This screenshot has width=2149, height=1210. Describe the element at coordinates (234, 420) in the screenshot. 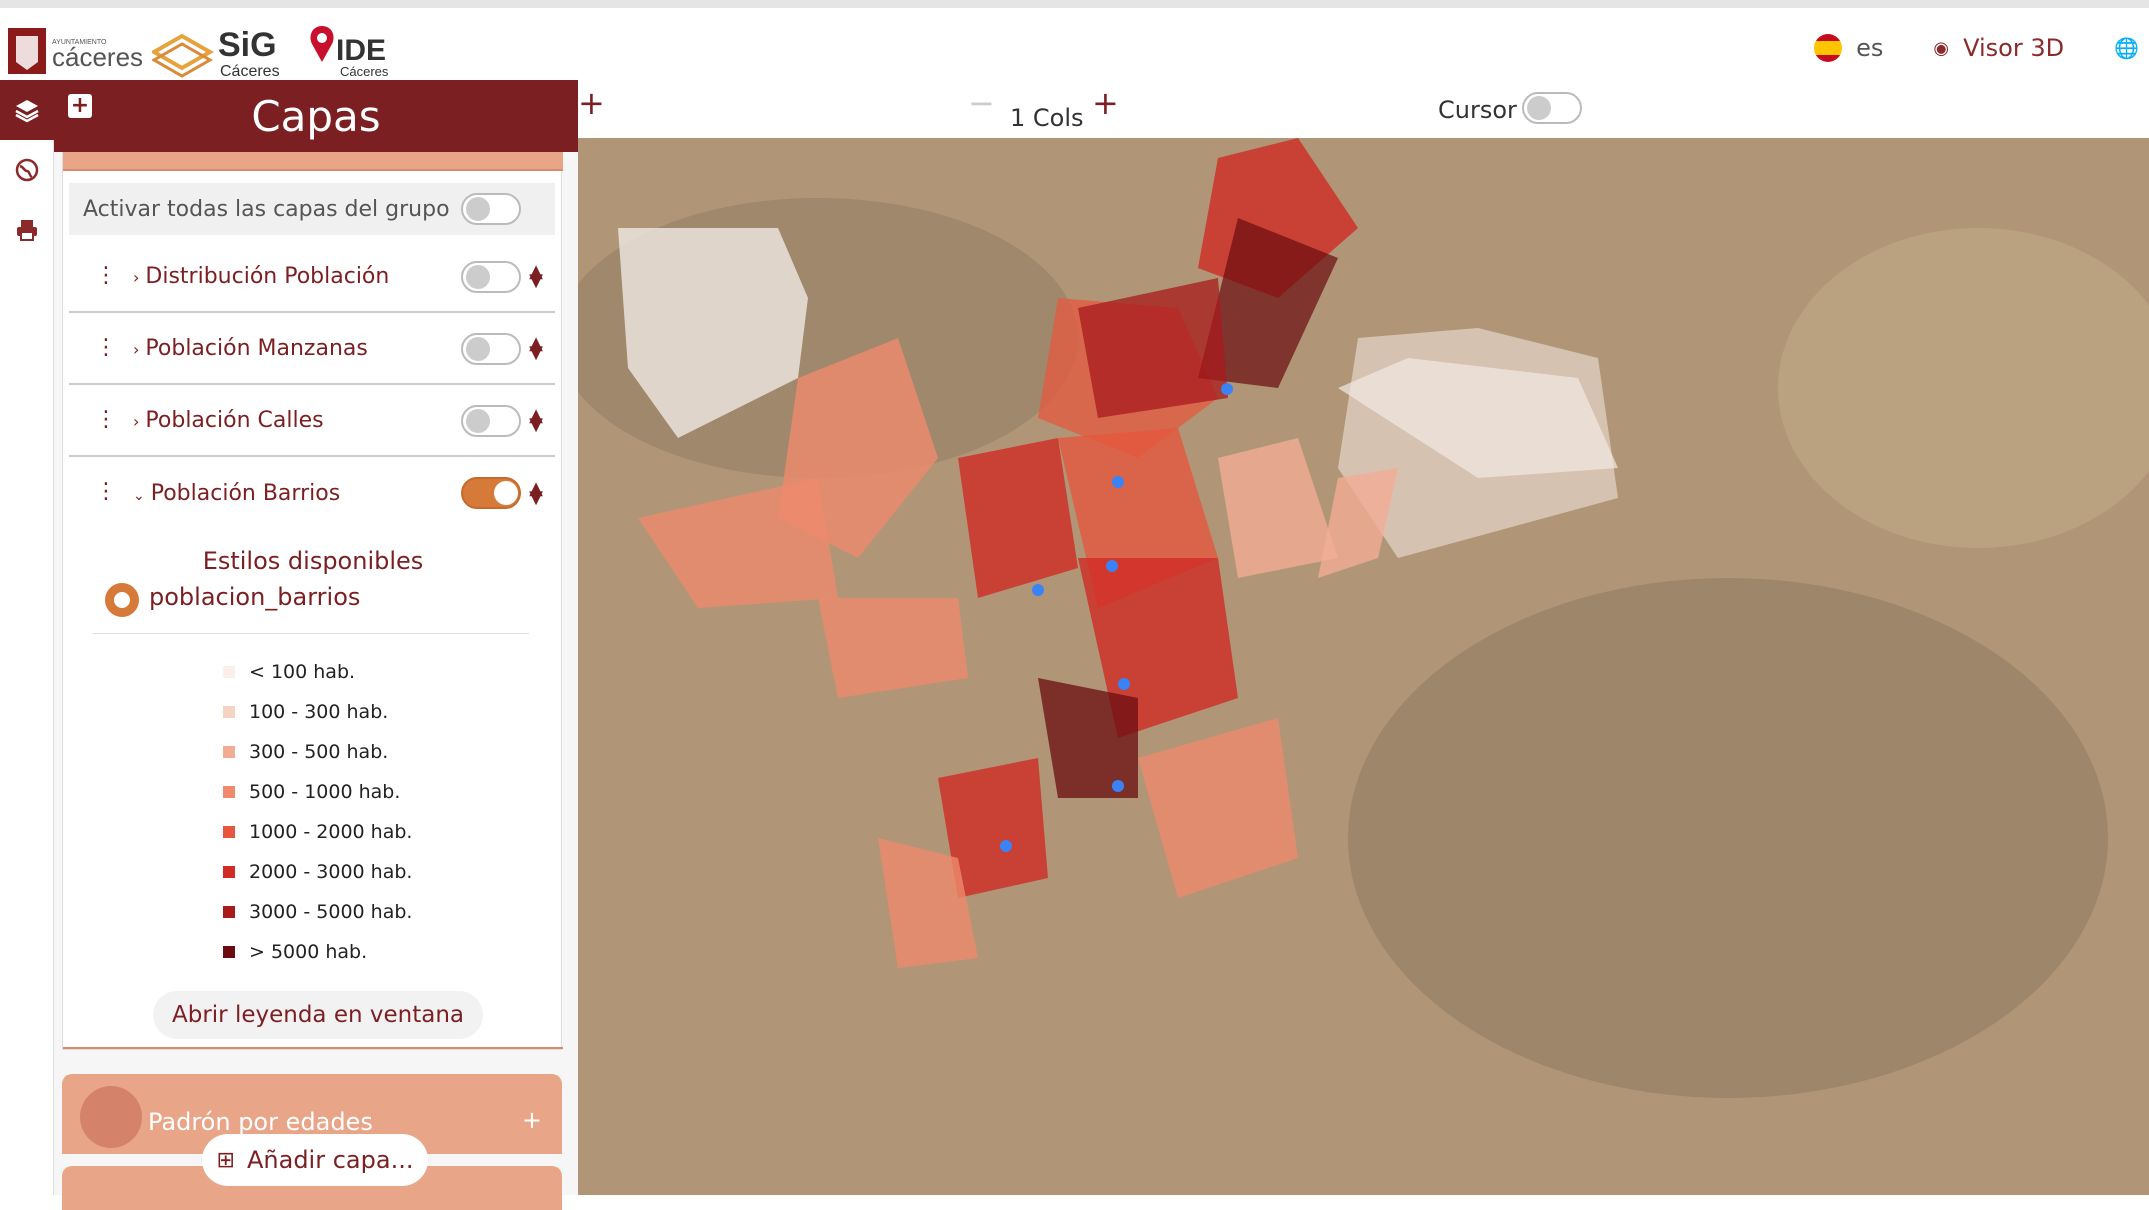

I see `layer-label: Población Calles` at that location.